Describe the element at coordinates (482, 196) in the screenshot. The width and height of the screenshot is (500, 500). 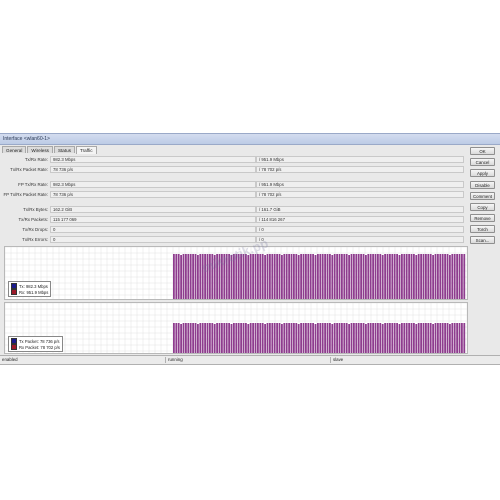
I see `comment-button: Comment` at that location.